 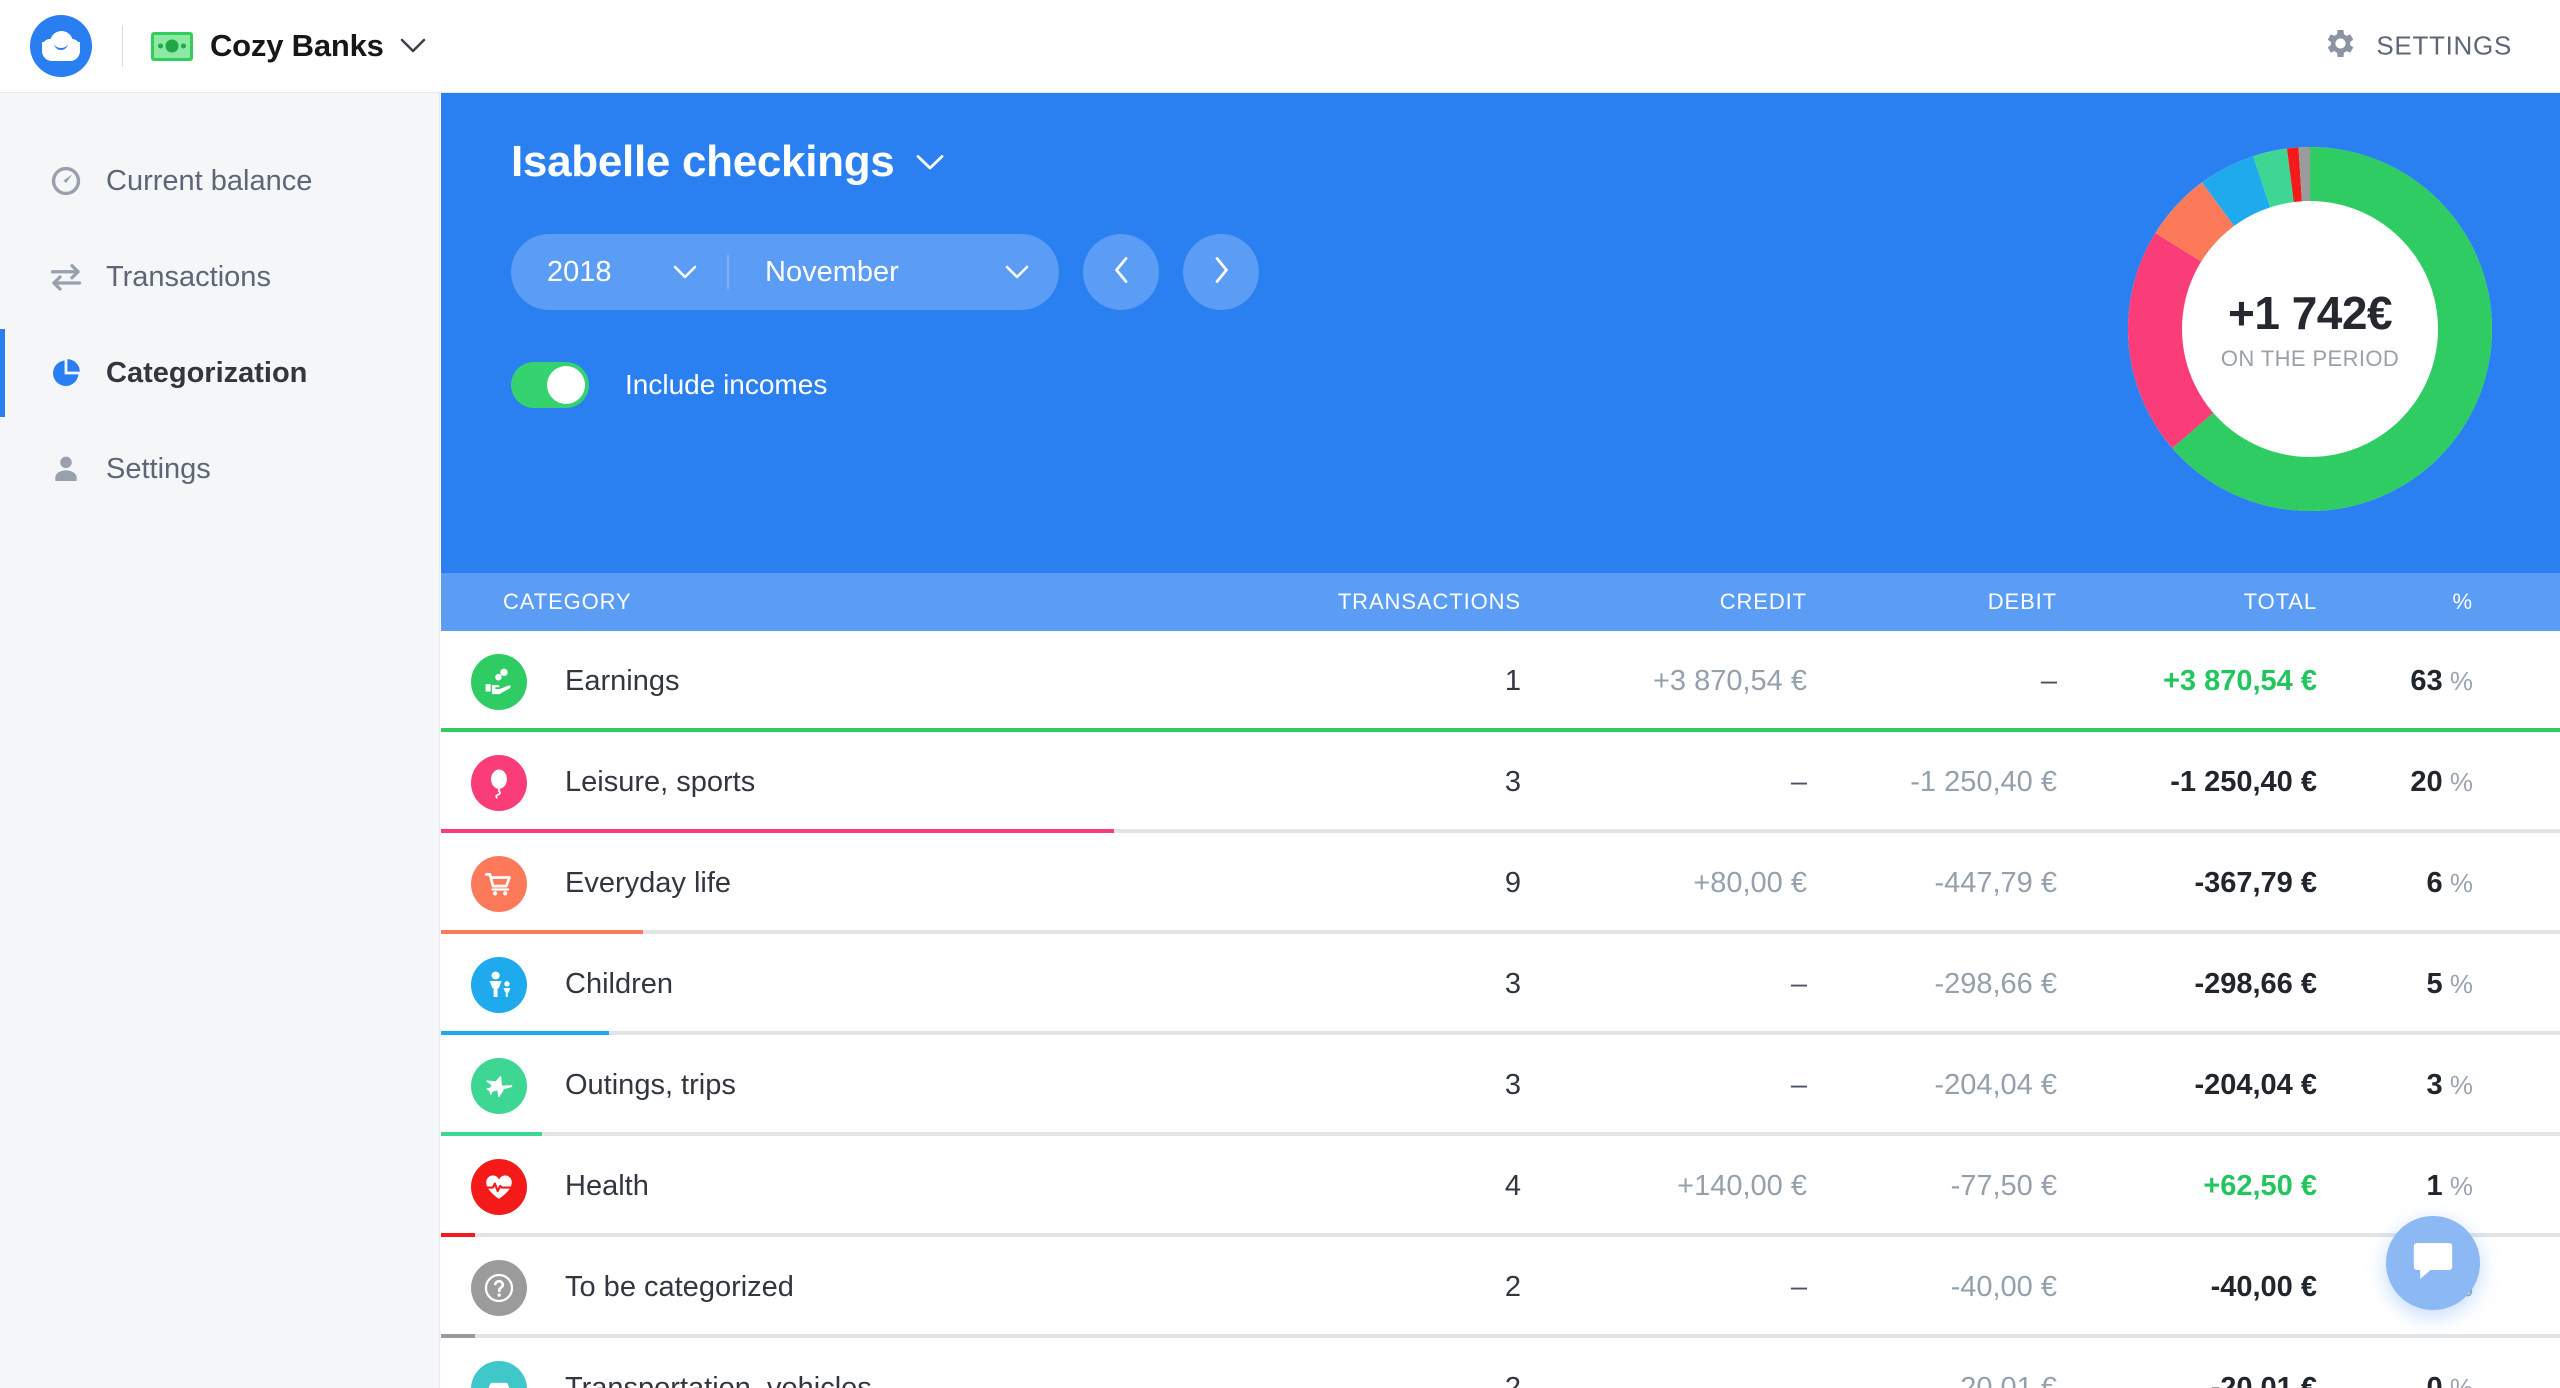 What do you see at coordinates (499, 984) in the screenshot?
I see `children-icon` at bounding box center [499, 984].